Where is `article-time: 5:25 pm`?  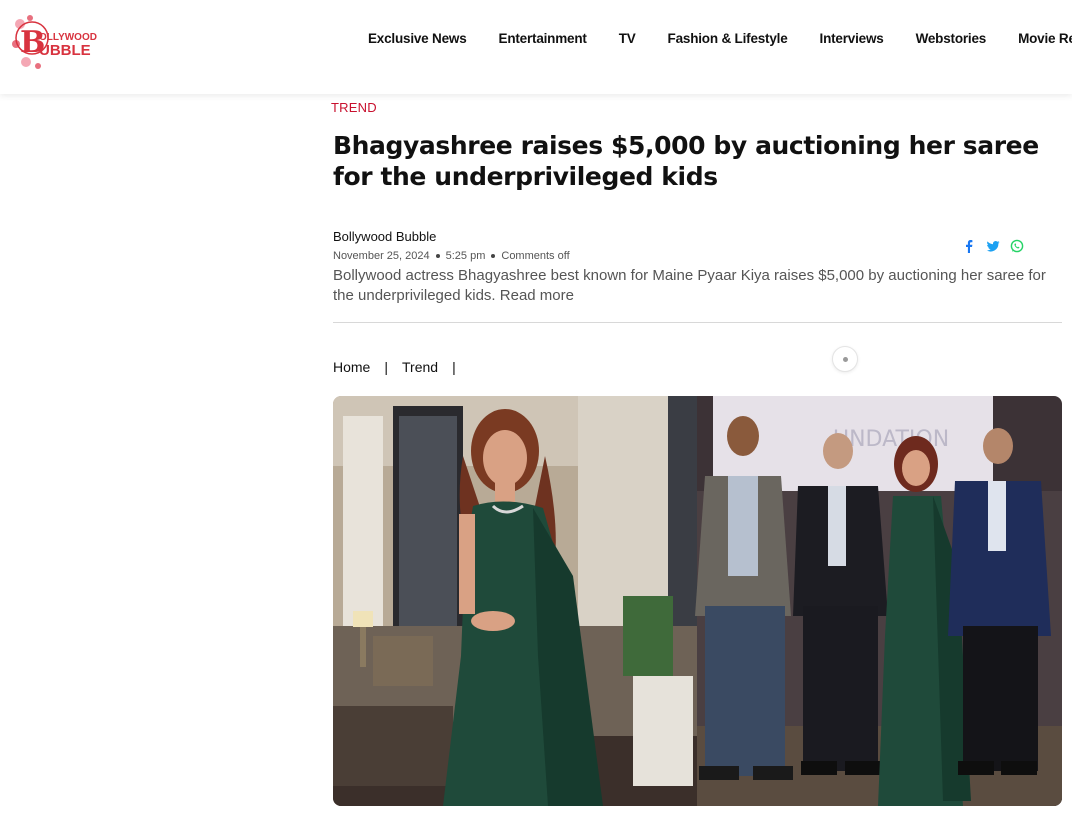
article-time: 5:25 pm is located at coordinates (465, 256).